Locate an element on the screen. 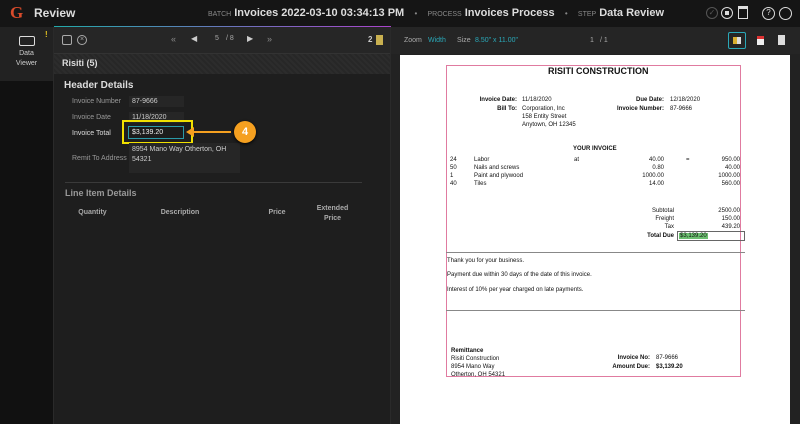 This screenshot has width=800, height=424. app-title: Review is located at coordinates (55, 13).